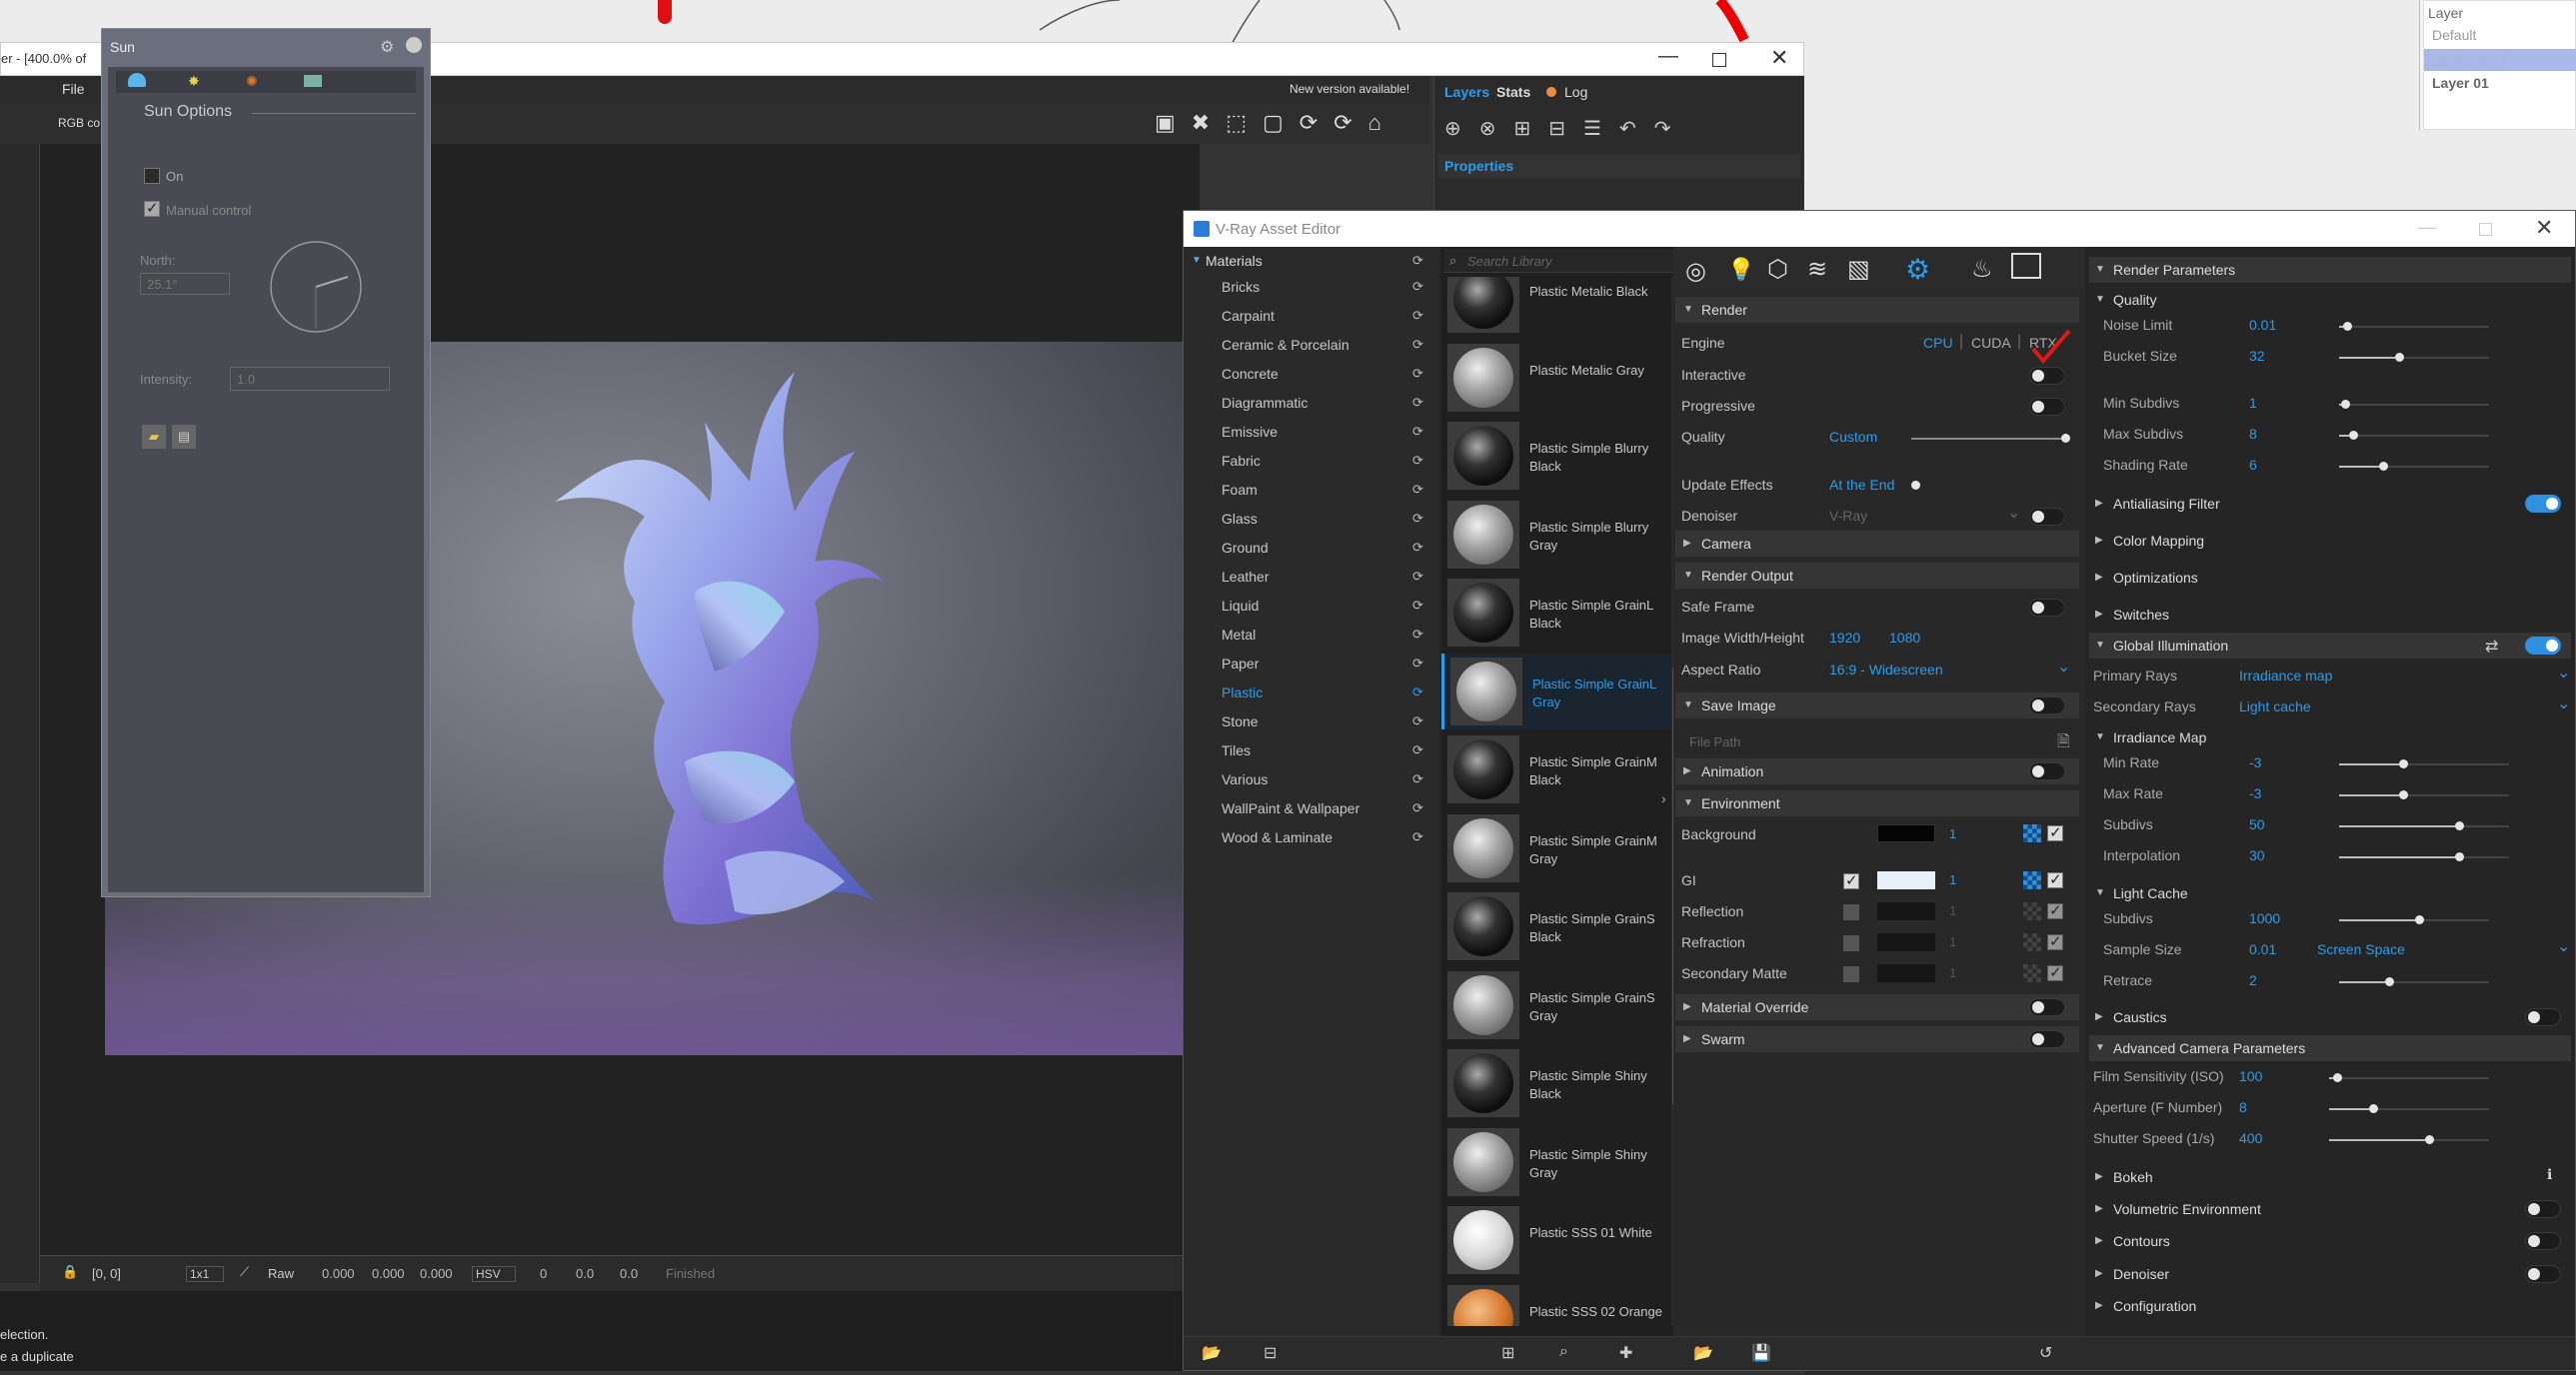 Image resolution: width=2576 pixels, height=1375 pixels. I want to click on material-override-section-toggle, so click(2047, 1007).